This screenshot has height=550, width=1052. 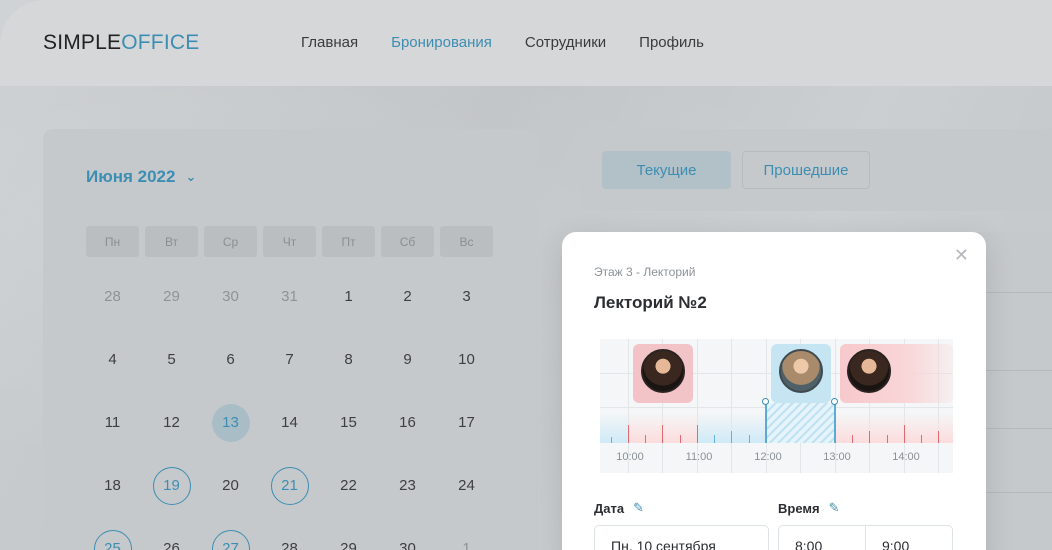 I want to click on date-label: Дата ✎, so click(x=619, y=508).